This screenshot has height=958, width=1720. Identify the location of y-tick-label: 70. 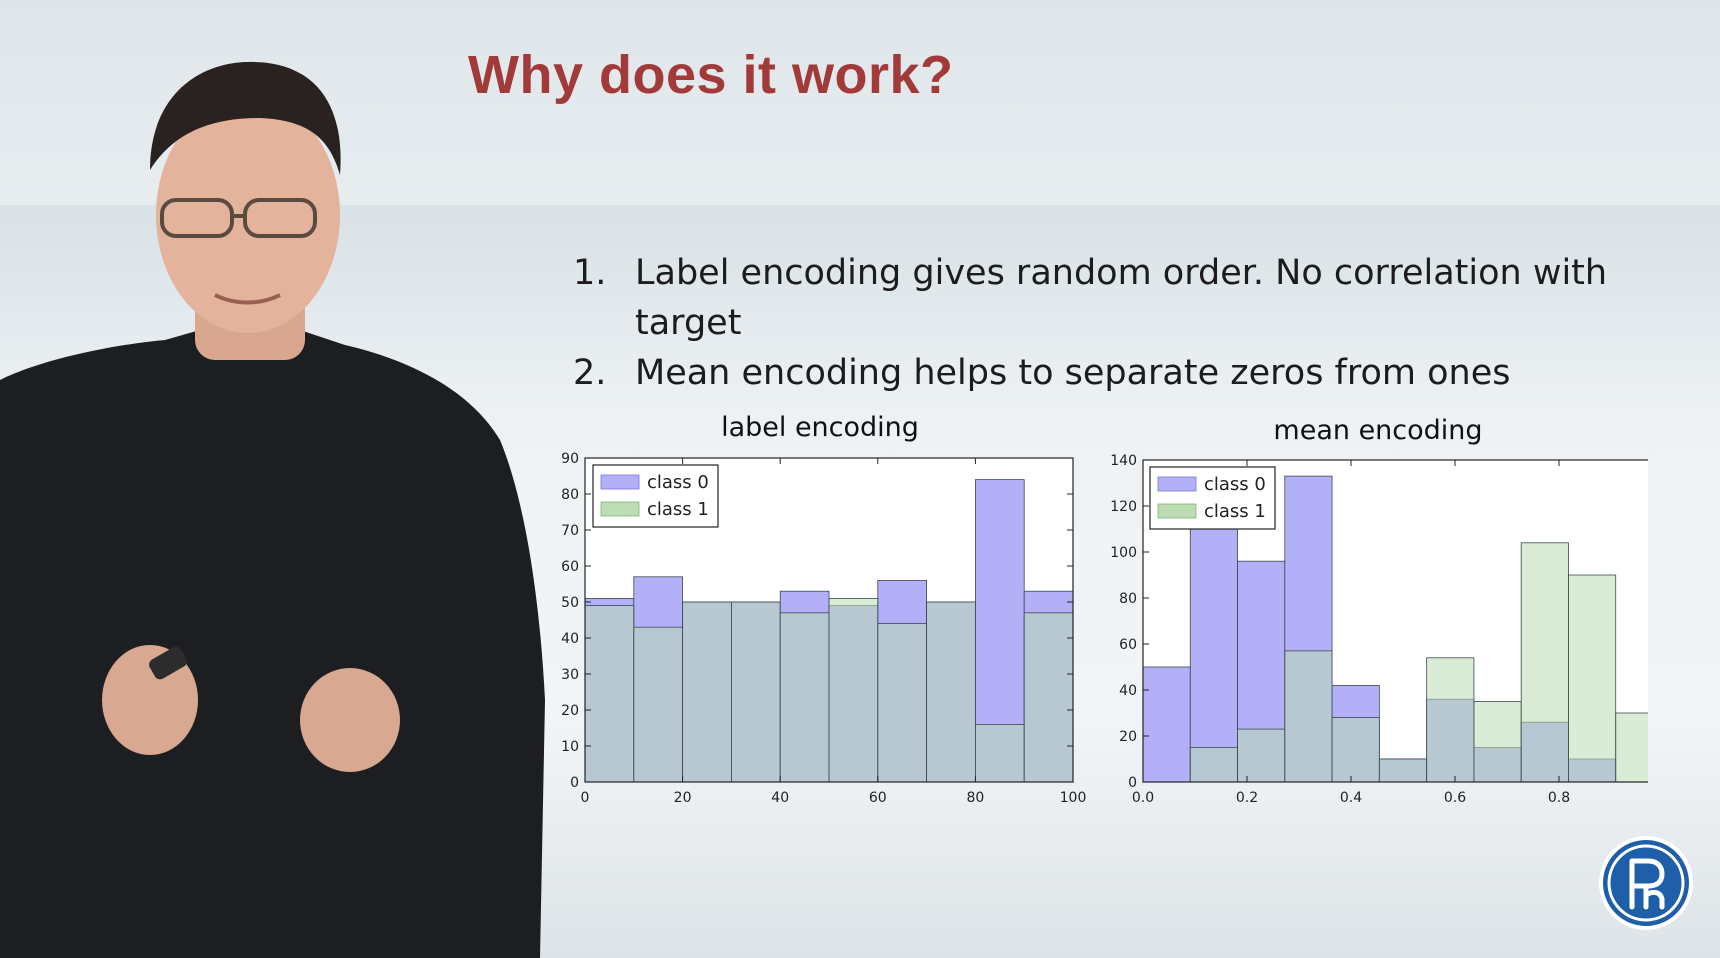
(570, 531).